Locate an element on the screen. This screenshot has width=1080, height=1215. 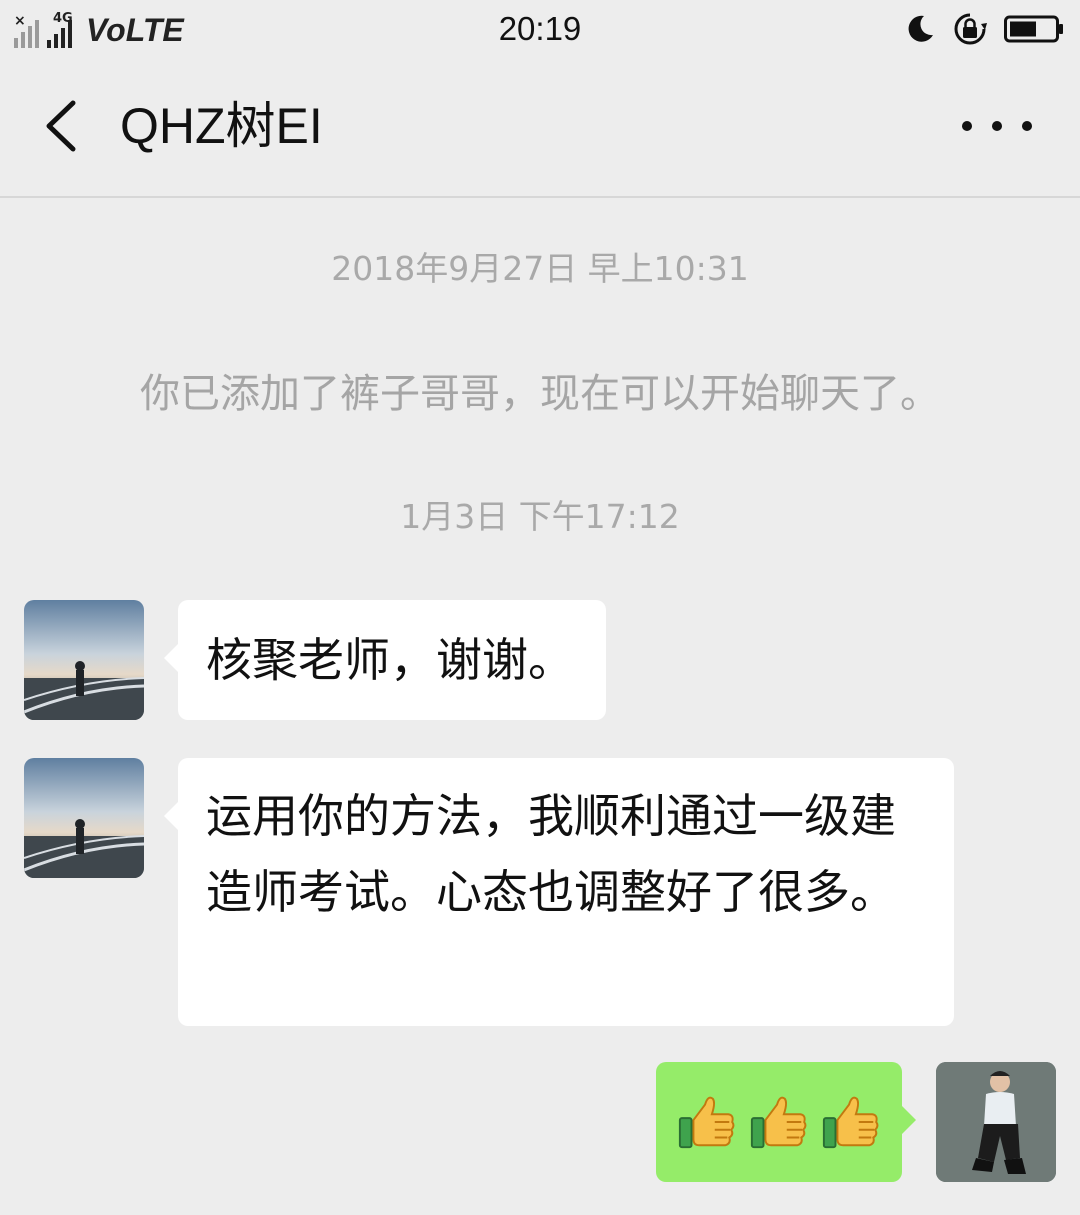
message-bubble-incoming: 核聚老师，谢谢。 is located at coordinates (385, 660).